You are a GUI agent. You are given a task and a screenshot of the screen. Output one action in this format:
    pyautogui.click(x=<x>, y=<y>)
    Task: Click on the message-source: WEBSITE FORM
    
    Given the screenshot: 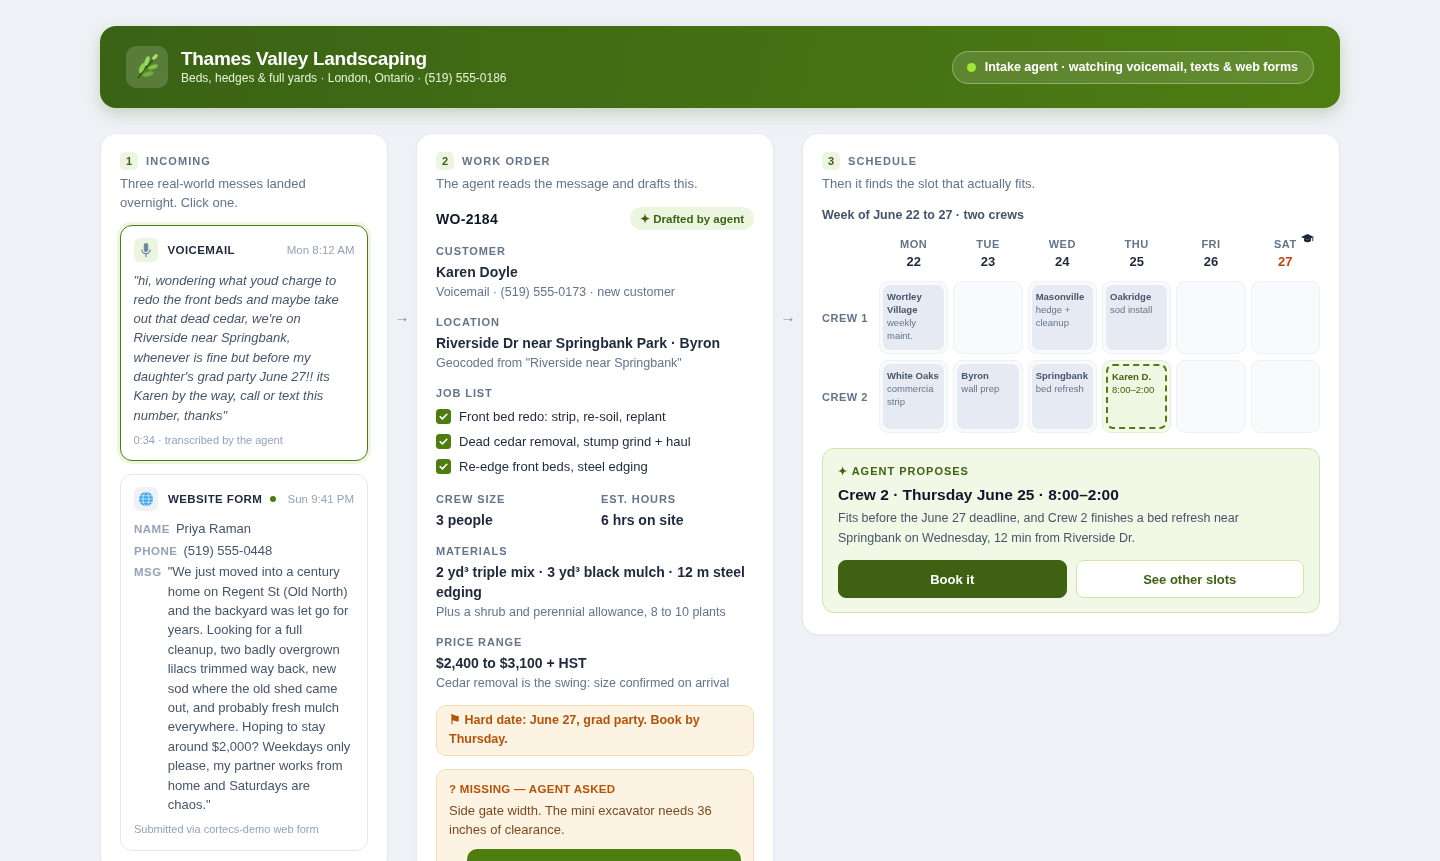 What is the action you would take?
    pyautogui.click(x=215, y=499)
    